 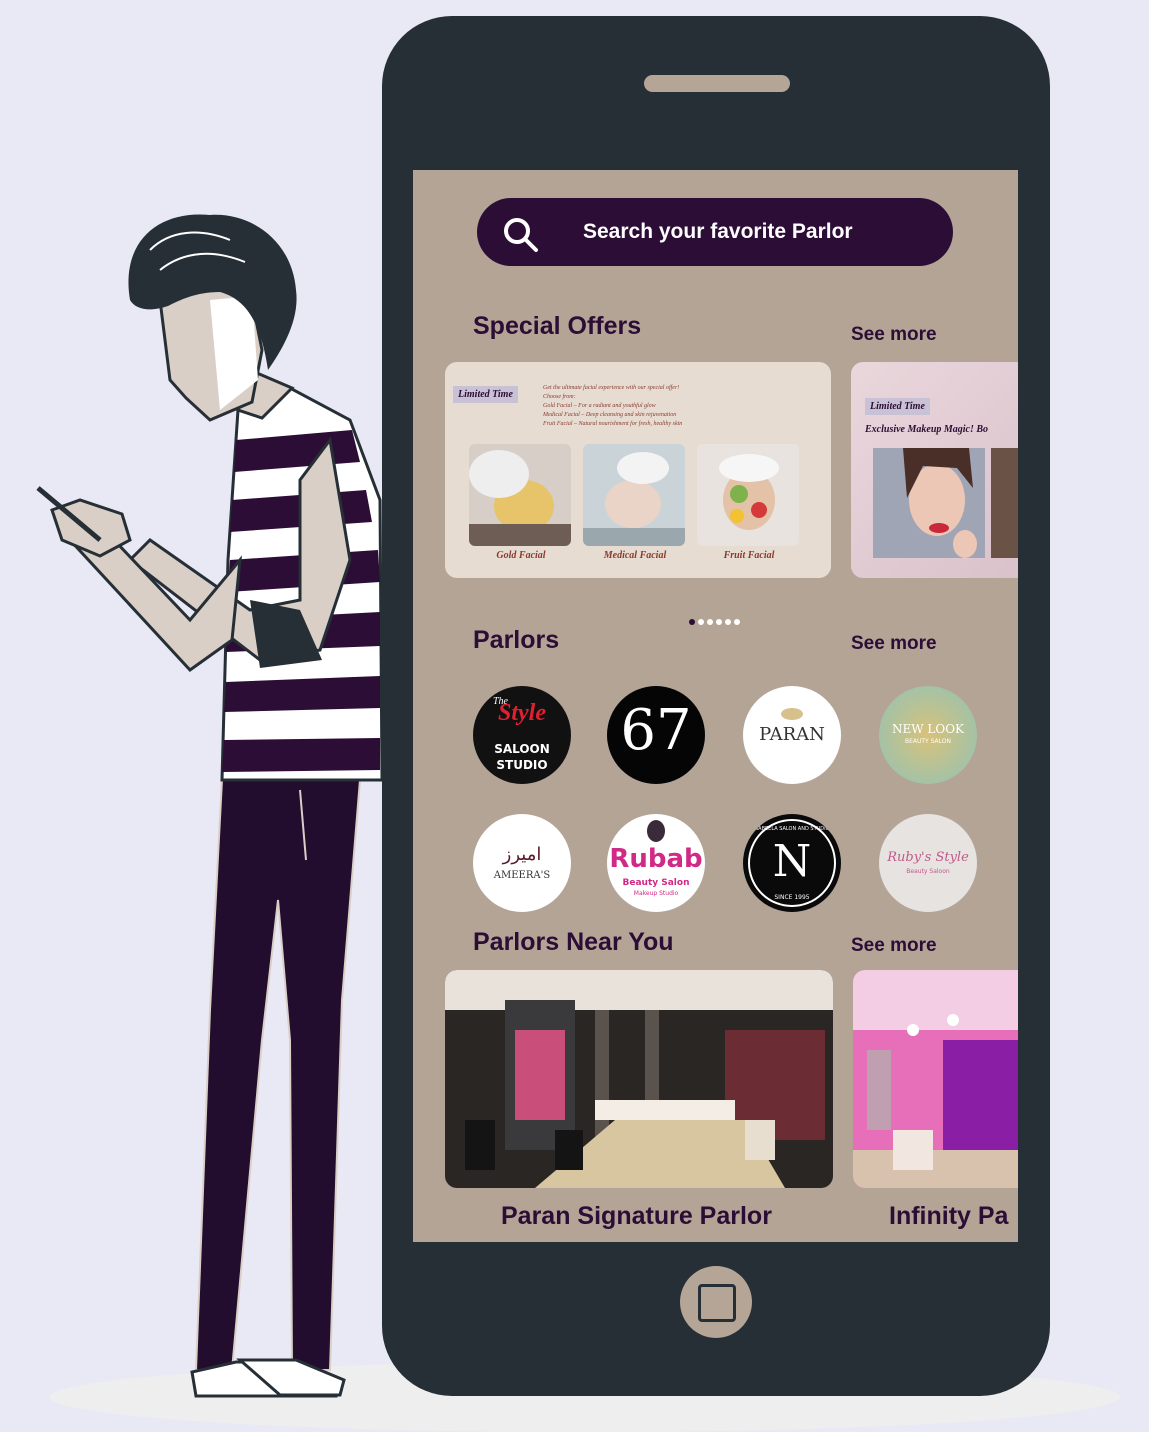 I want to click on parlors-title: Parlors, so click(x=516, y=640).